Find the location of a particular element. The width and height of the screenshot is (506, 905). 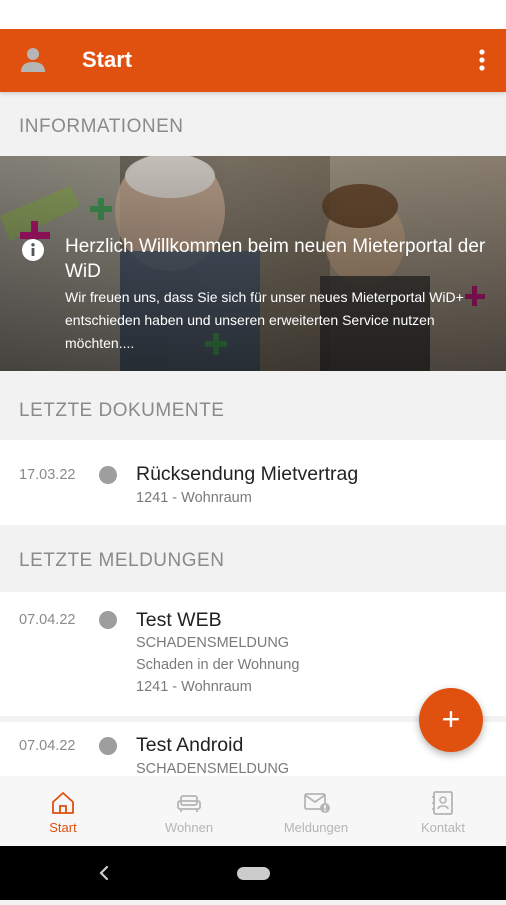

sofa-icon is located at coordinates (189, 803).